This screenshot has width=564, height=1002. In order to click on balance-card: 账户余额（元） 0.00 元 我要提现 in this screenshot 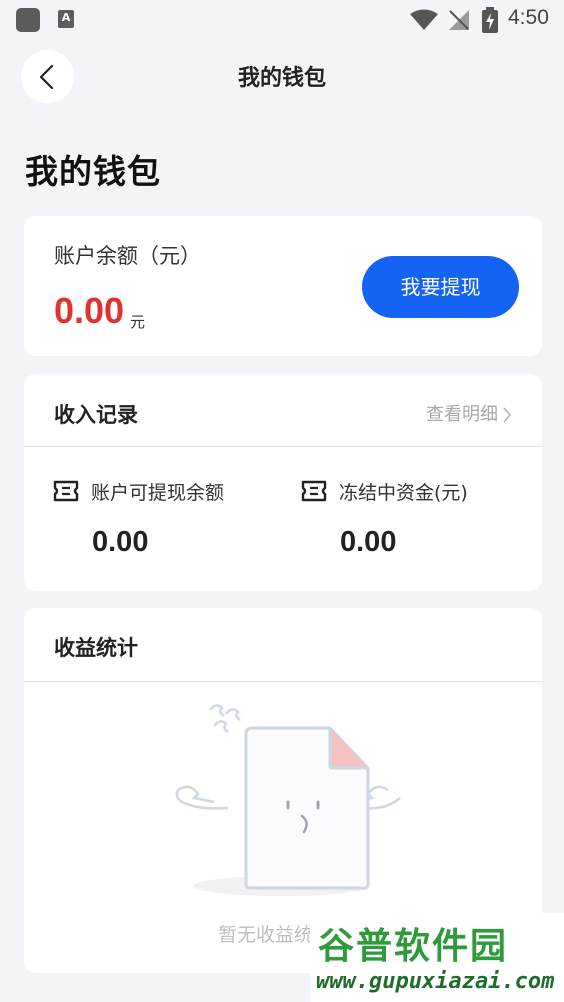, I will do `click(283, 286)`.